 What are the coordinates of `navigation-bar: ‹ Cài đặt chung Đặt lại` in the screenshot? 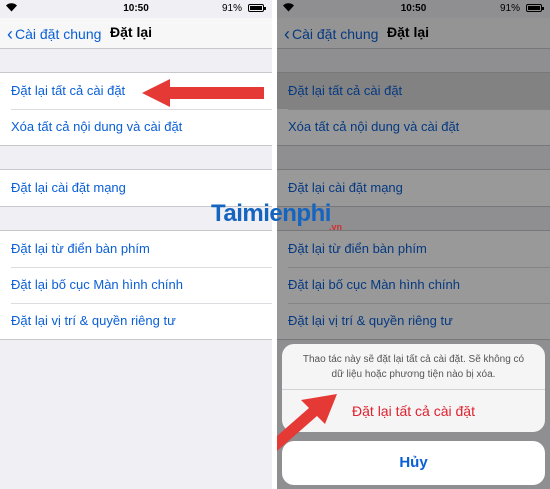 It's located at (136, 33).